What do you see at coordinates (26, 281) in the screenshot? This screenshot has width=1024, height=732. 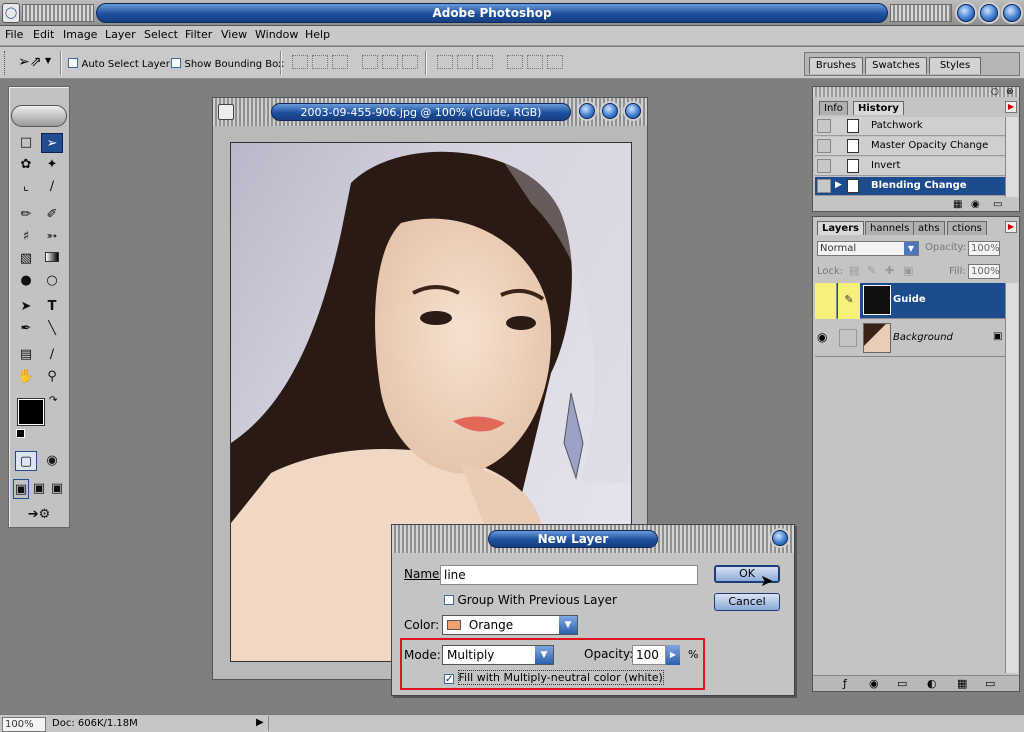 I see `blur-tool-icon: ●` at bounding box center [26, 281].